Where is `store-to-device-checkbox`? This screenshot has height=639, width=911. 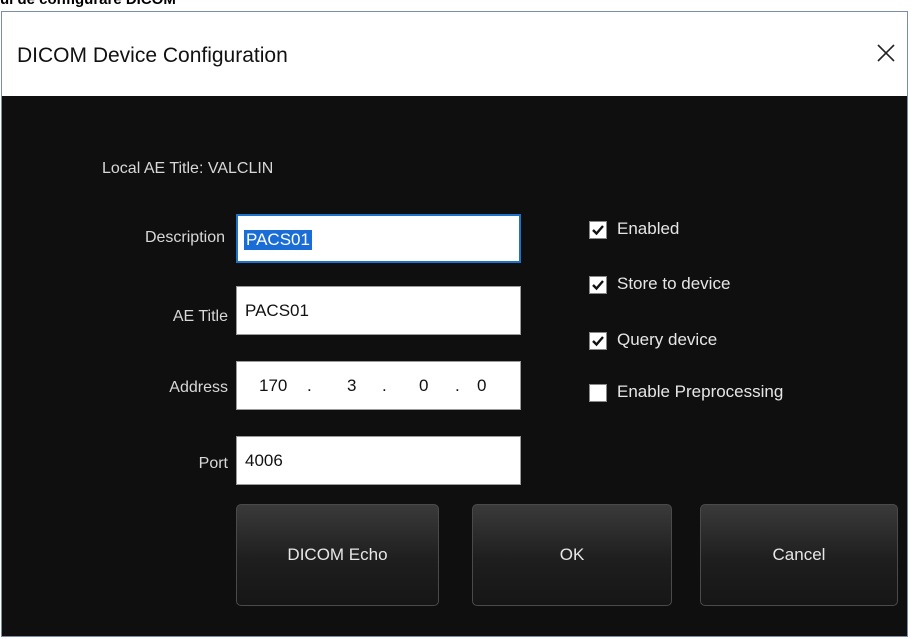
store-to-device-checkbox is located at coordinates (598, 285).